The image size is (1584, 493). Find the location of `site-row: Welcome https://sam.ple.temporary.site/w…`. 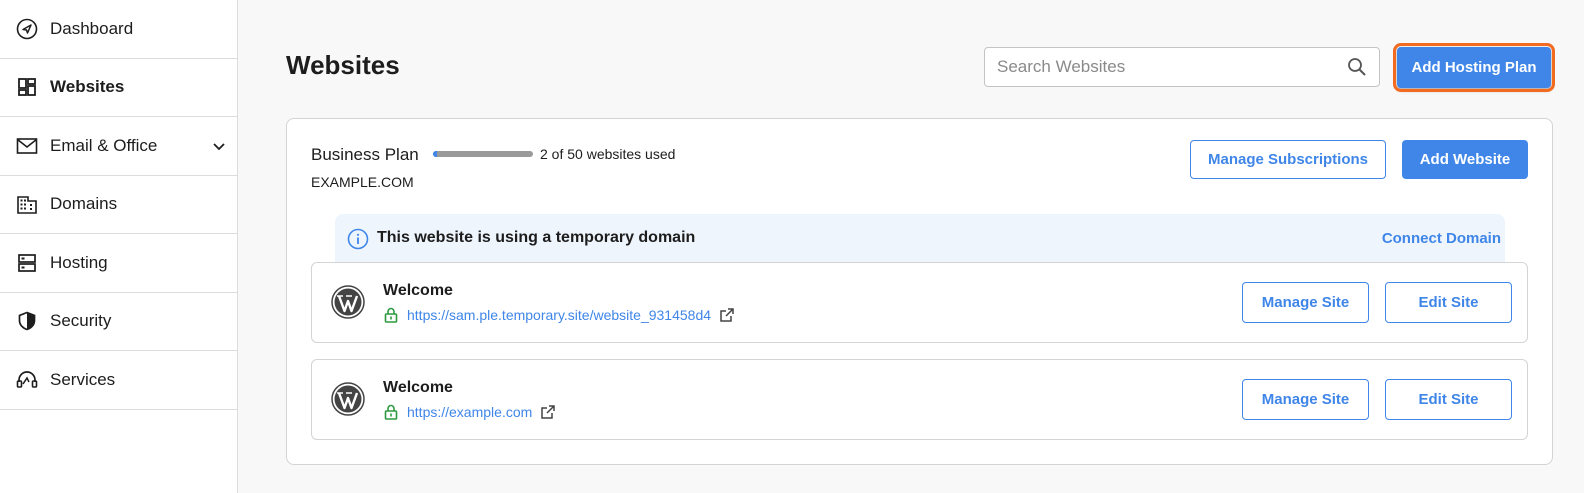

site-row: Welcome https://sam.ple.temporary.site/w… is located at coordinates (919, 302).